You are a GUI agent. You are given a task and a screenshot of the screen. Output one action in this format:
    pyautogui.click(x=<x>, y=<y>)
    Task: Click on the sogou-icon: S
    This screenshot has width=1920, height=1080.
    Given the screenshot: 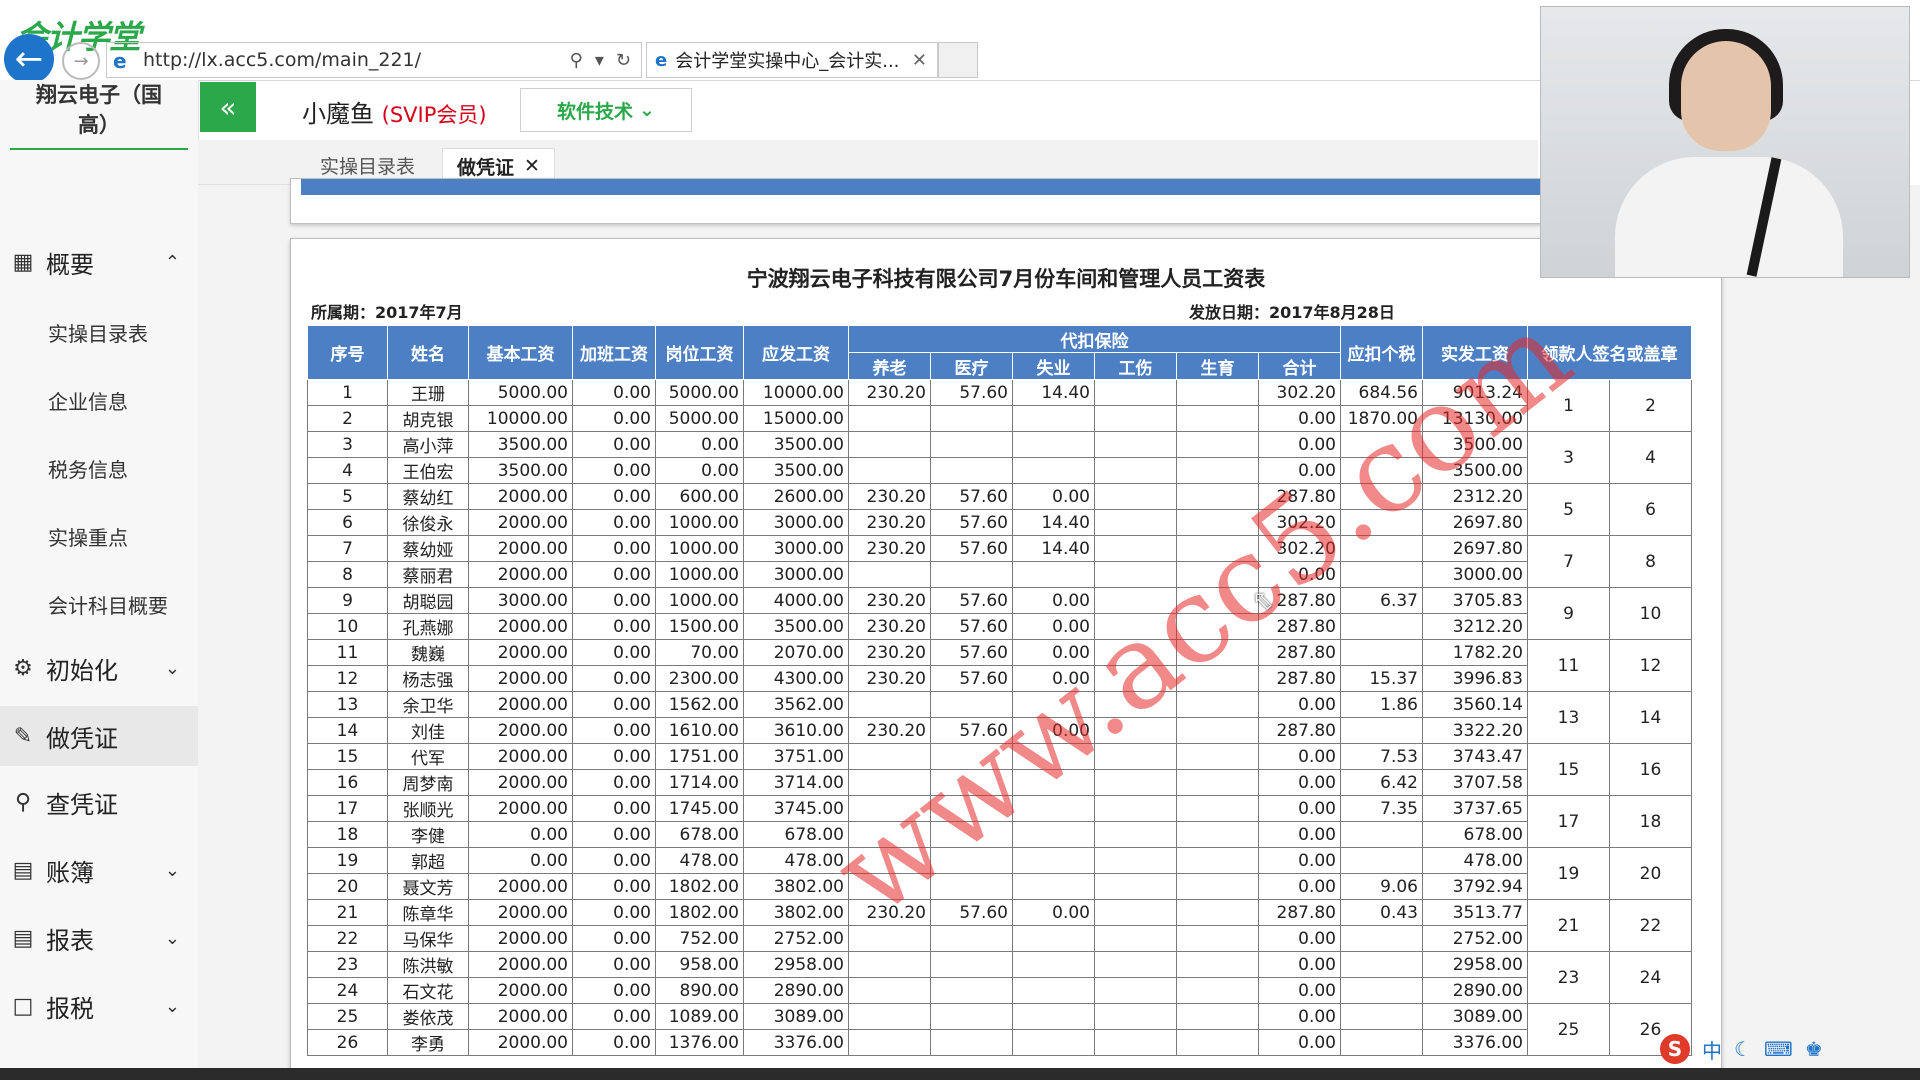 What is the action you would take?
    pyautogui.click(x=1675, y=1049)
    